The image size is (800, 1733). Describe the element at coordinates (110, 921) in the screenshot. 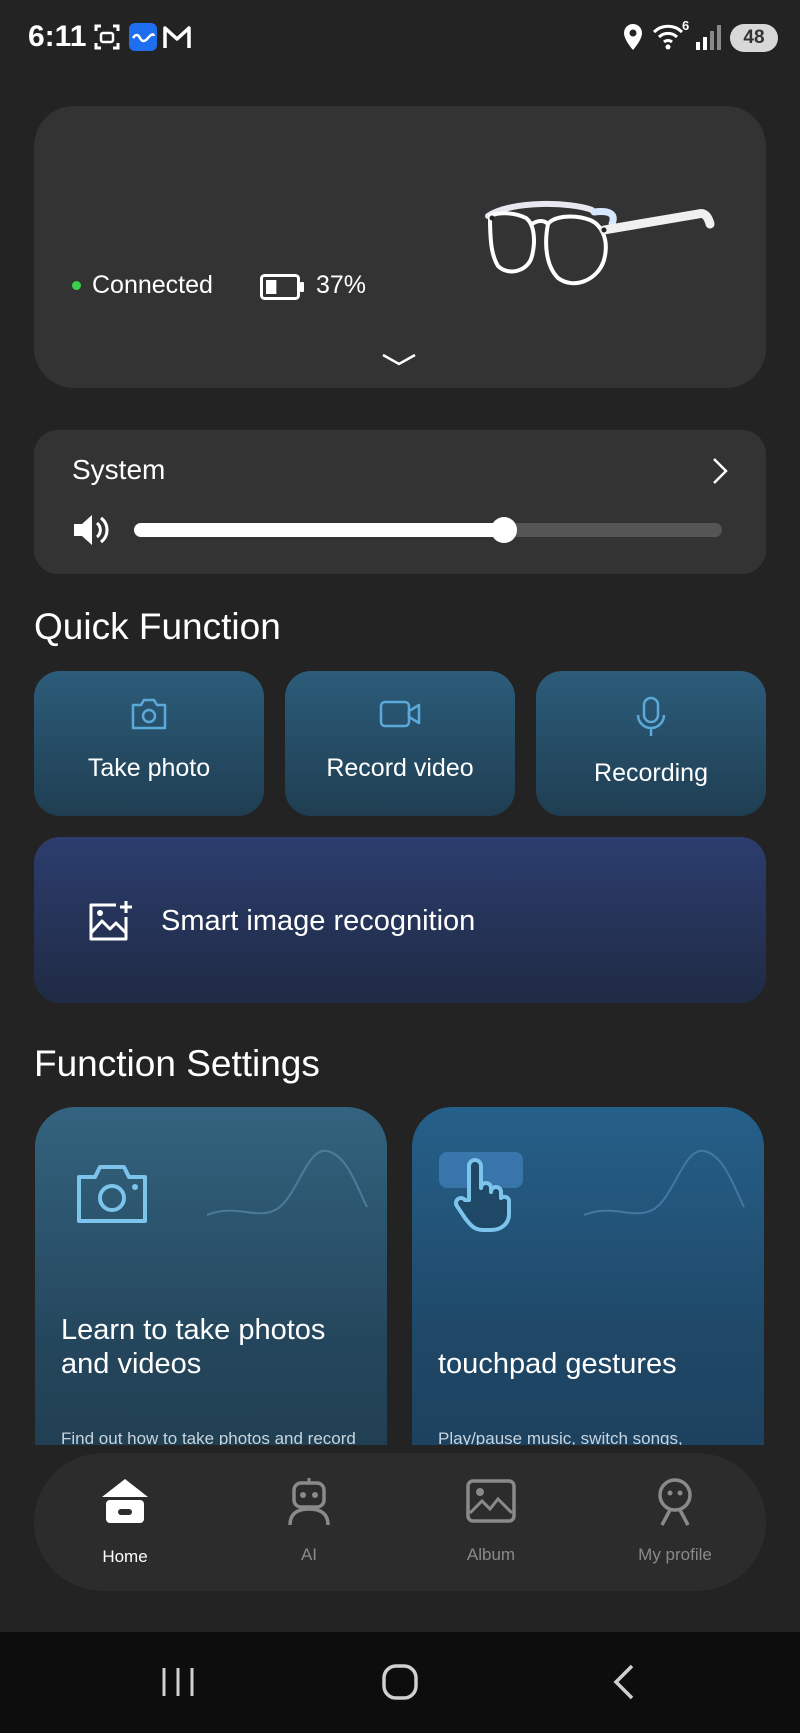

I see `image-add-icon` at that location.